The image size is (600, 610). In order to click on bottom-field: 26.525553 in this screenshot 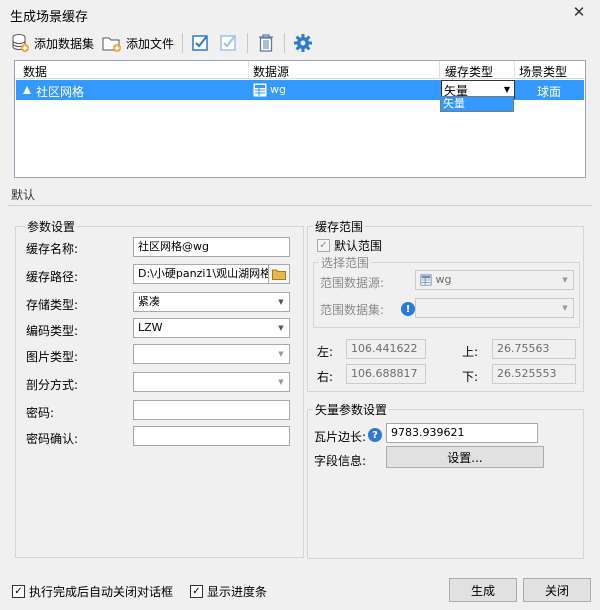, I will do `click(534, 374)`.